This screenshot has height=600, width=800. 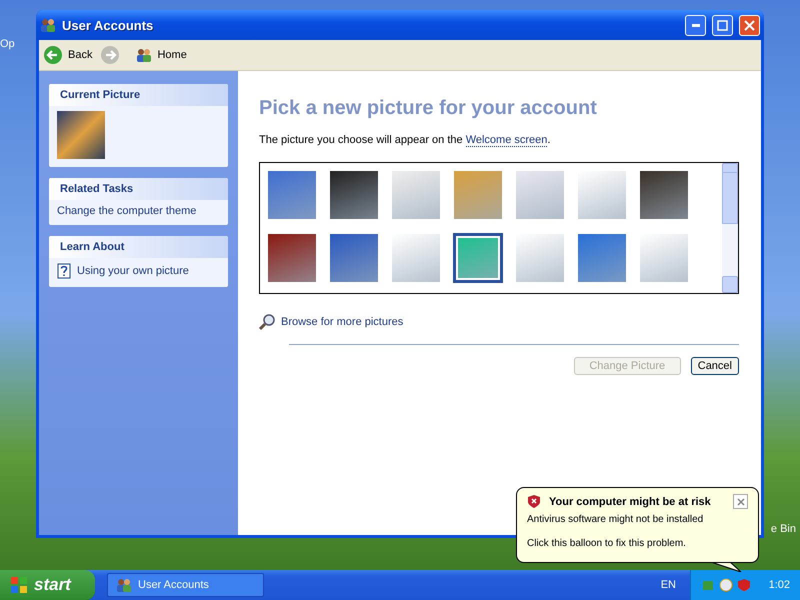 I want to click on task-link: Using your own picture, so click(x=138, y=271).